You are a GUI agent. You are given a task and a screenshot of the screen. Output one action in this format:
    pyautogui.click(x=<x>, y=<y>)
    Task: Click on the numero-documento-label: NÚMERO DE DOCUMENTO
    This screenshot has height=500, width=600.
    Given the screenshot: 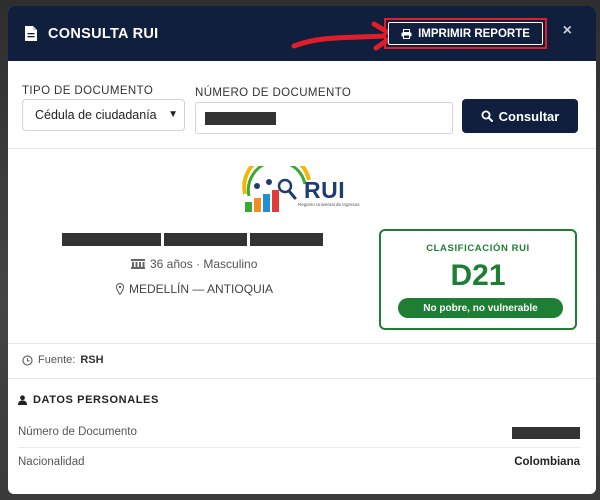 What is the action you would take?
    pyautogui.click(x=273, y=93)
    